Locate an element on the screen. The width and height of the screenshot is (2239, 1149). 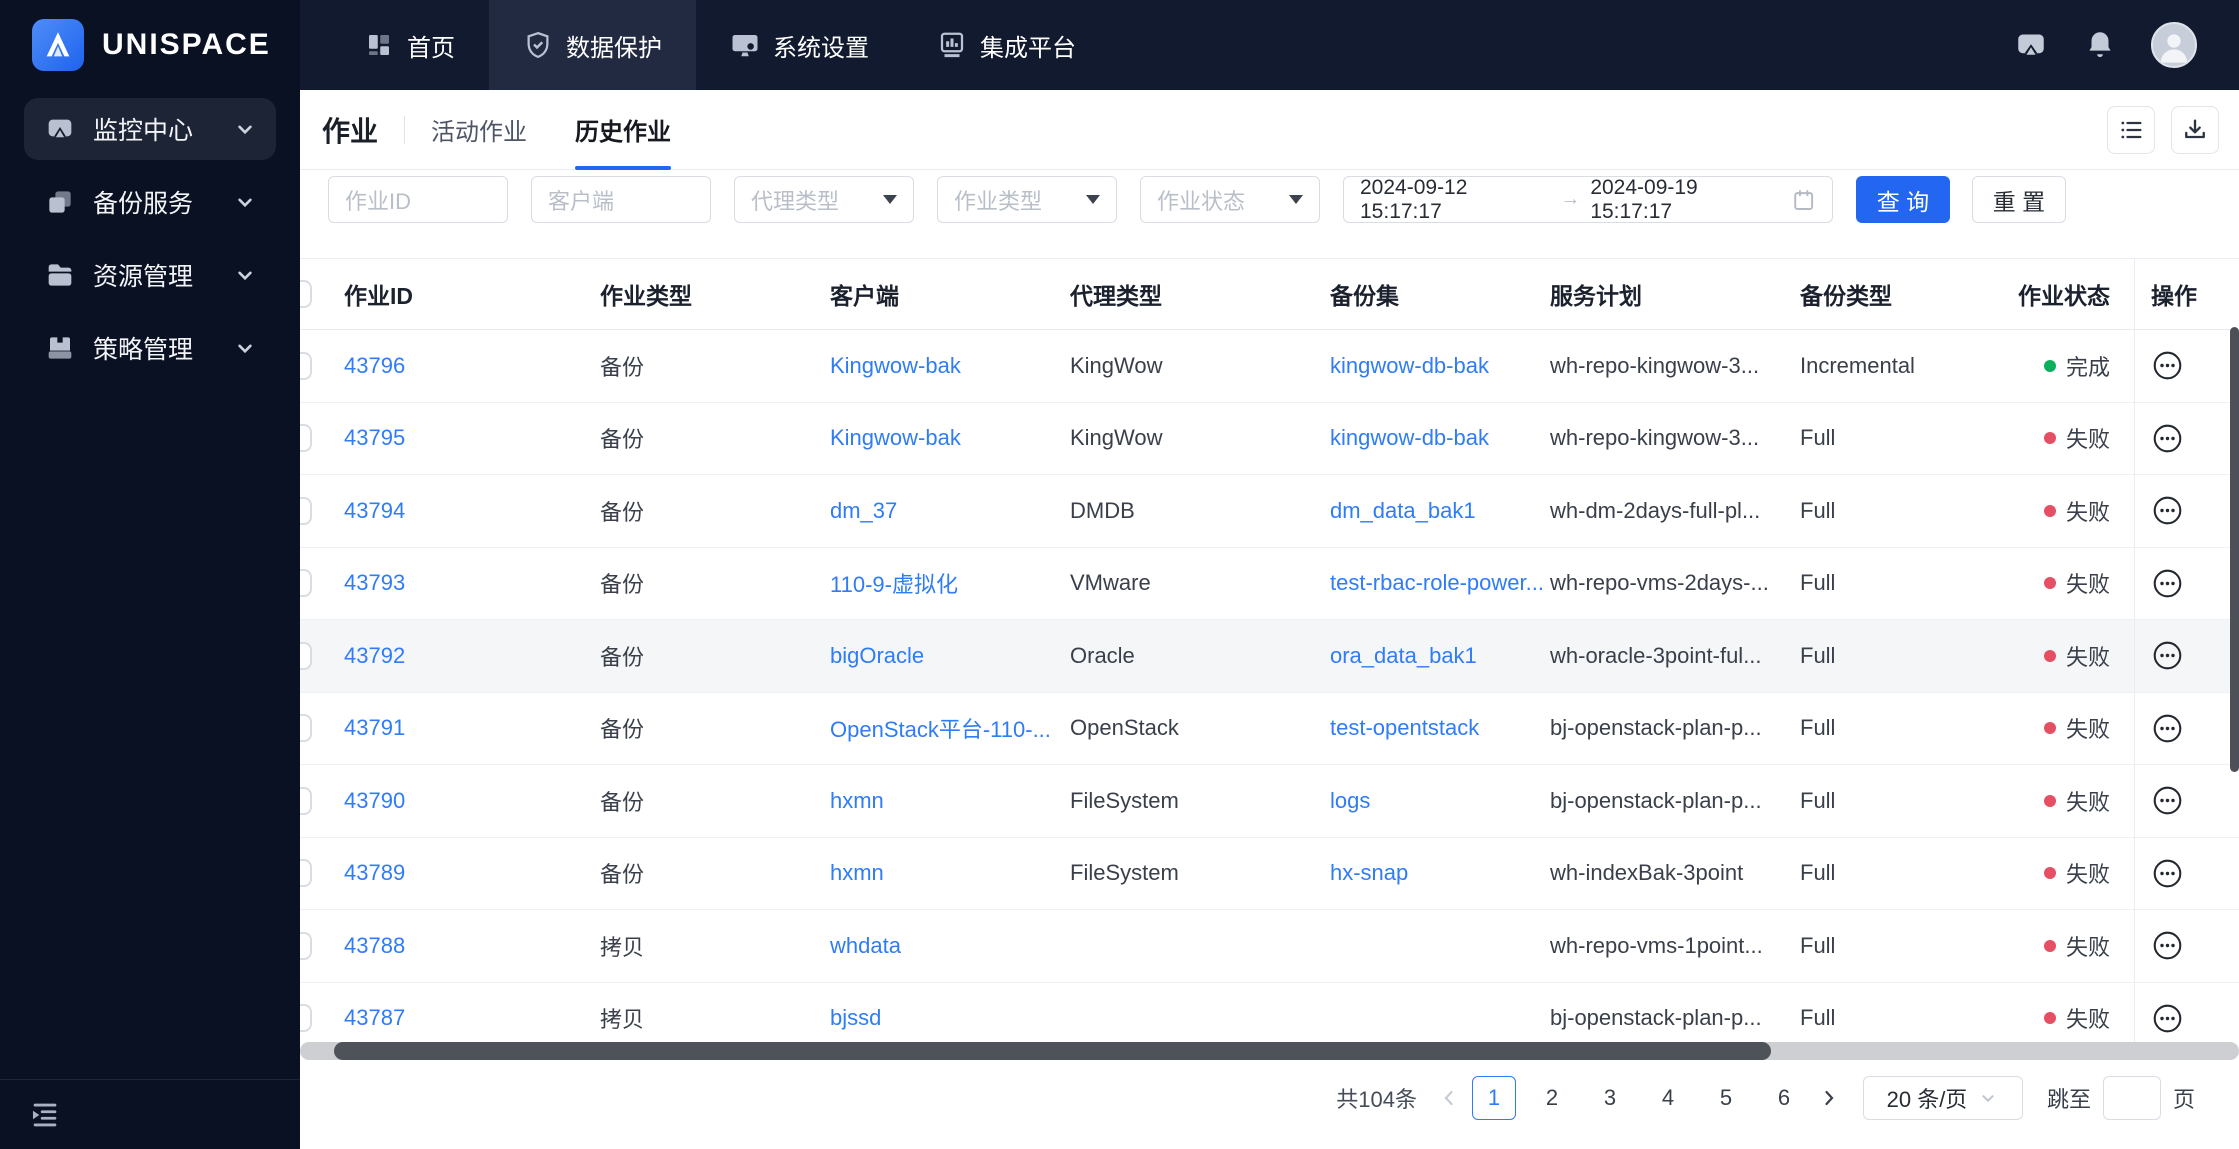
job-id-link: 43790 is located at coordinates (374, 801).